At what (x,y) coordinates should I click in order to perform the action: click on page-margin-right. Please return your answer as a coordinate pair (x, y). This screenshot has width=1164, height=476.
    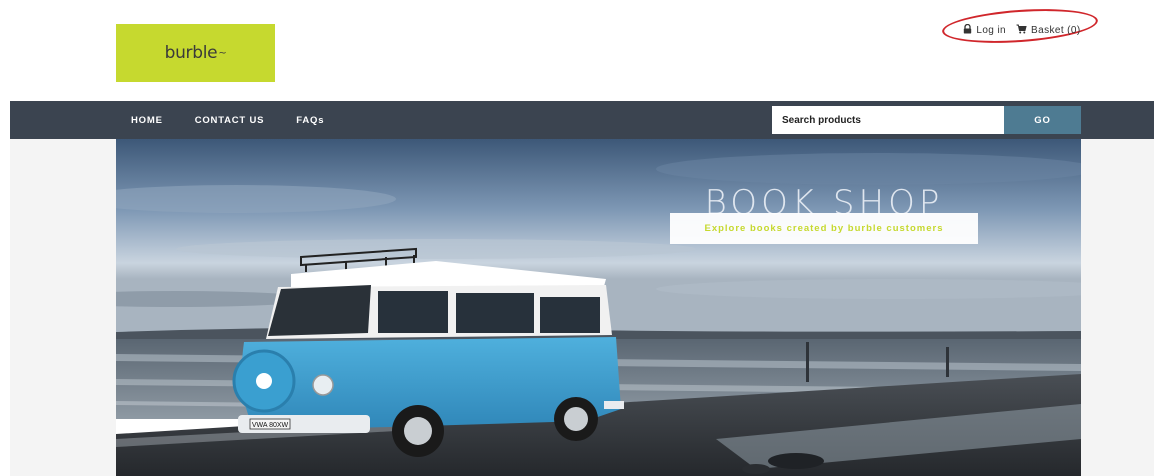
    Looking at the image, I should click on (1117, 307).